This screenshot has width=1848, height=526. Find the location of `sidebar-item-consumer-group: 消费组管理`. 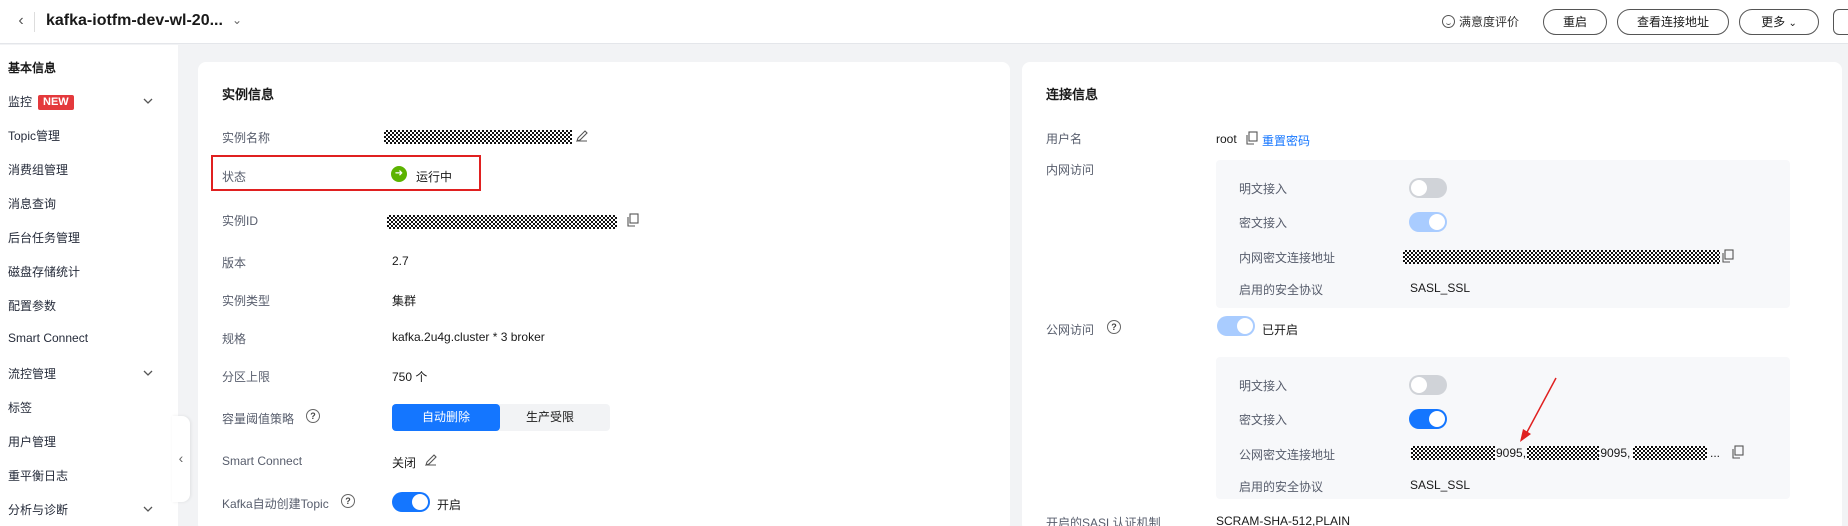

sidebar-item-consumer-group: 消费组管理 is located at coordinates (38, 169).